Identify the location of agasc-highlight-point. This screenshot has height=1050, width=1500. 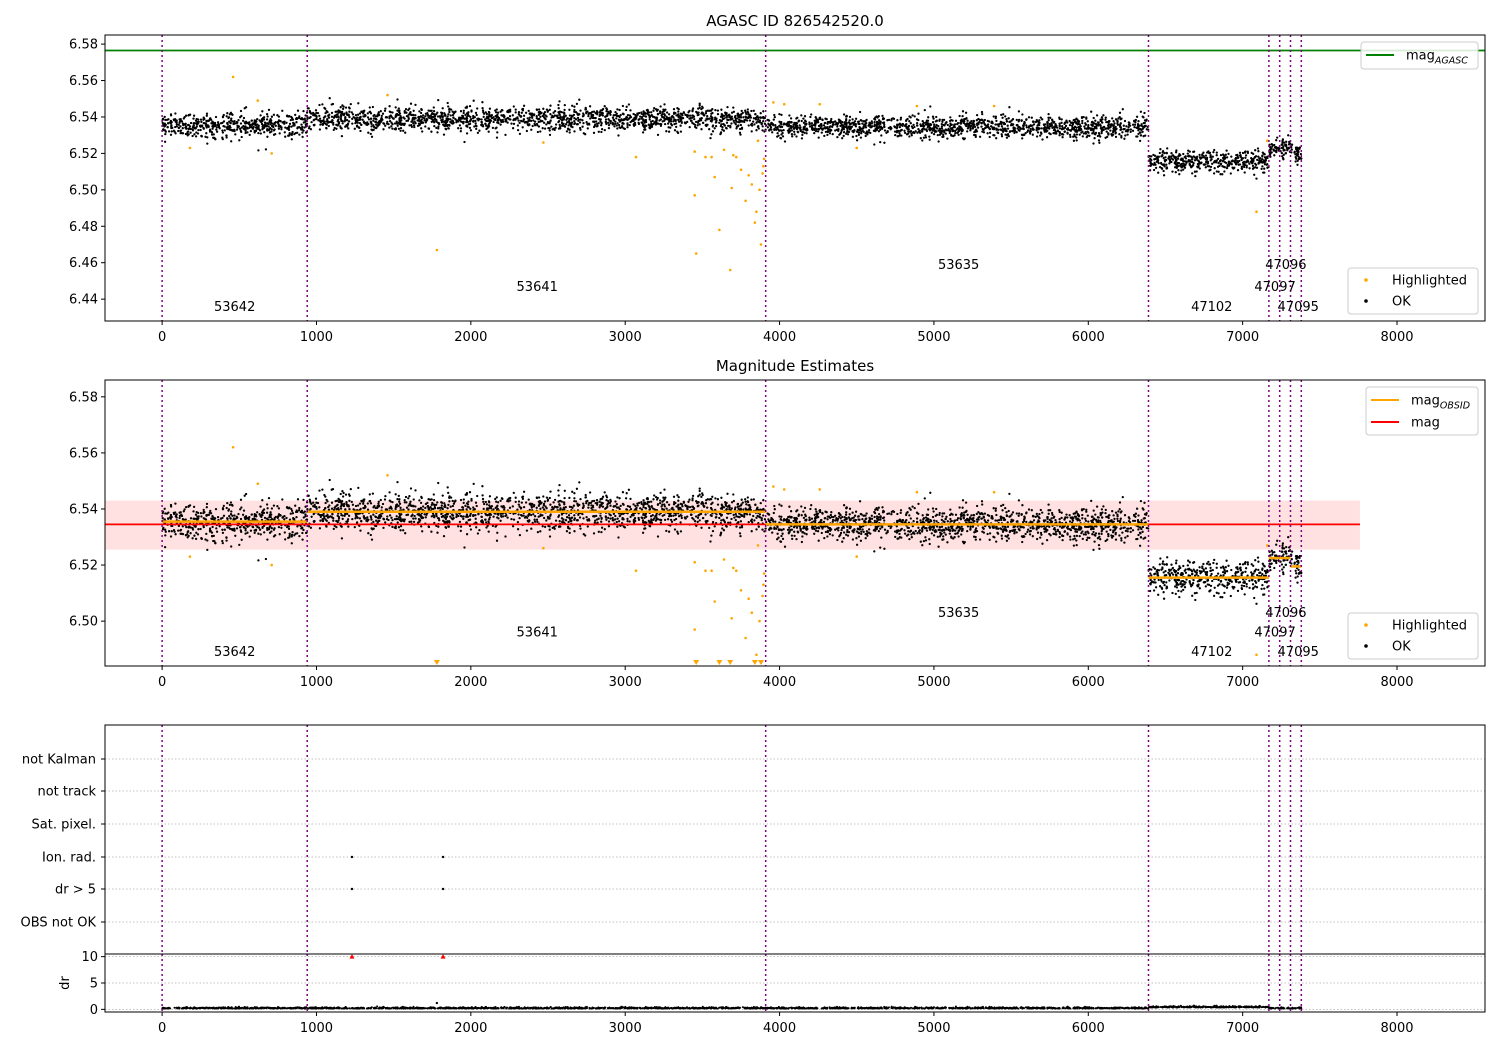
(705, 157).